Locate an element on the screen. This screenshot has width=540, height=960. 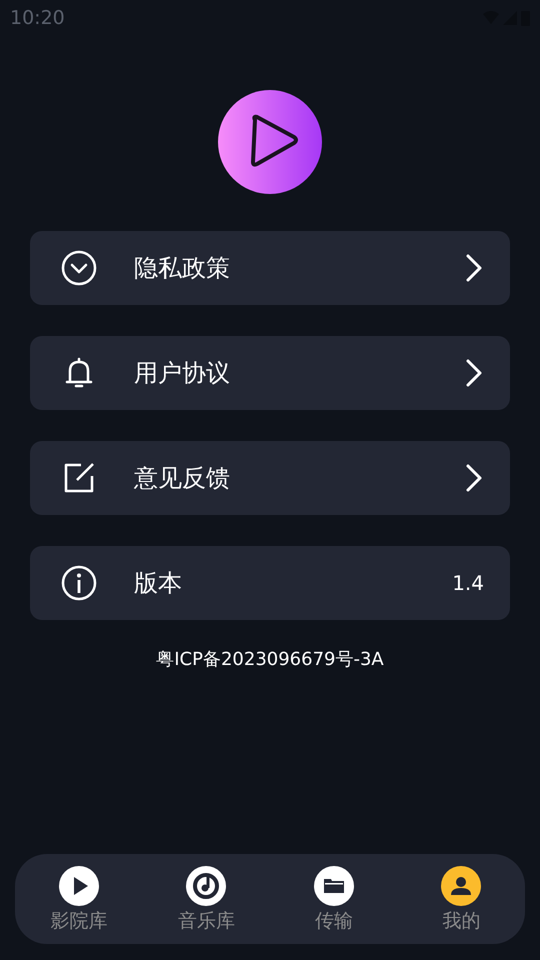
music-disc-icon is located at coordinates (206, 886).